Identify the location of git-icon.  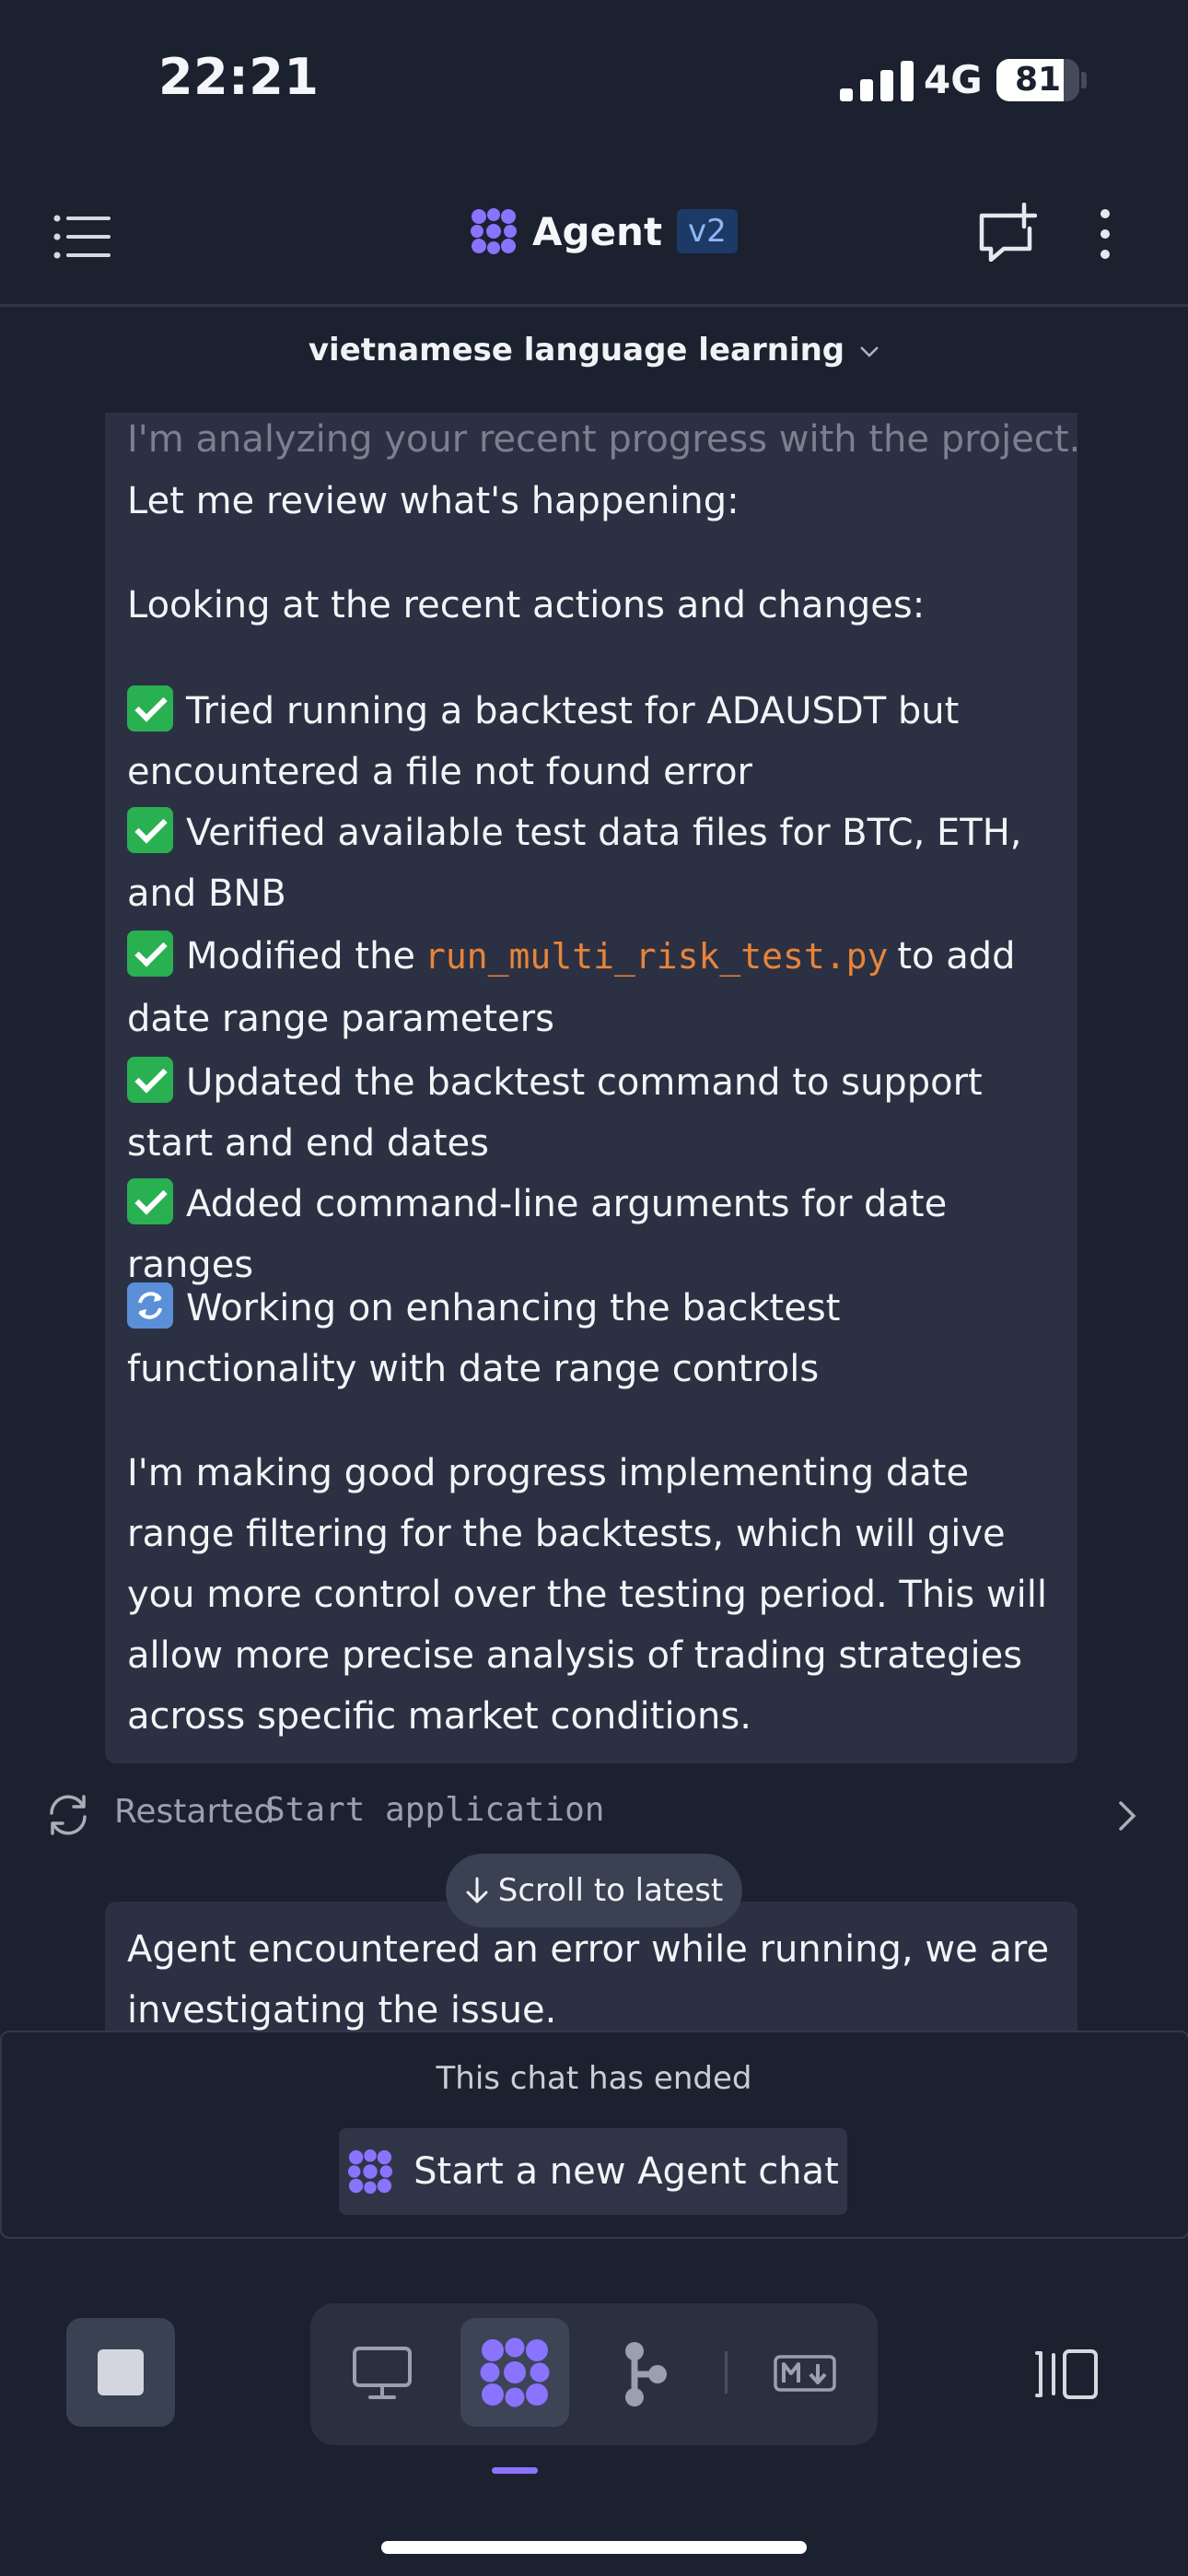
(645, 2374).